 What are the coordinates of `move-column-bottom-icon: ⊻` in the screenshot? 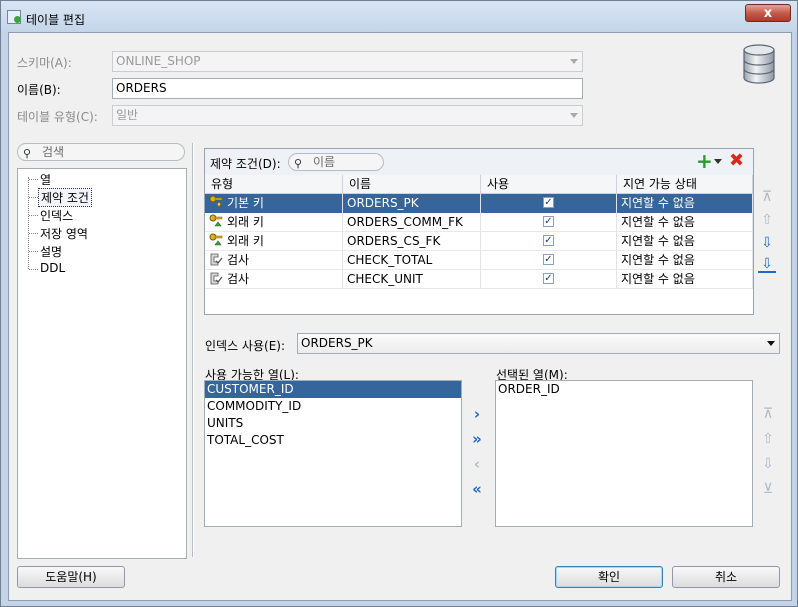 It's located at (768, 489).